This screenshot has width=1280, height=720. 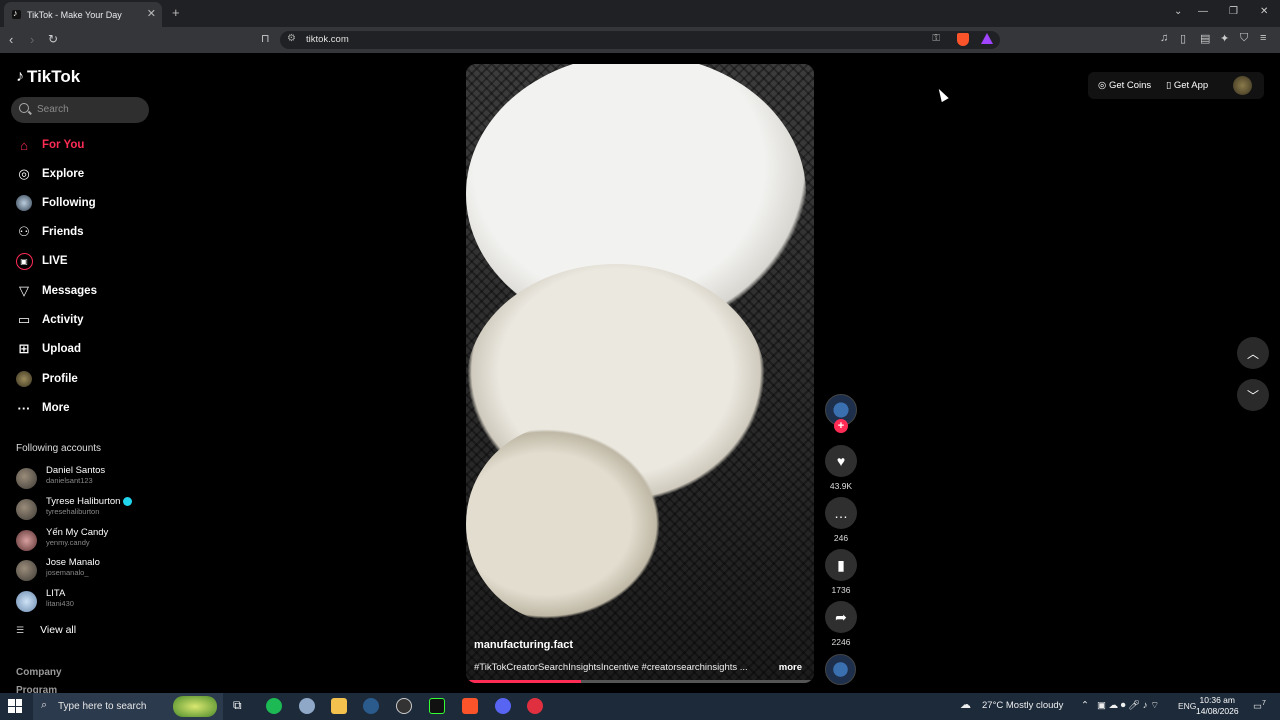 I want to click on live-icon: ▣, so click(x=24, y=261).